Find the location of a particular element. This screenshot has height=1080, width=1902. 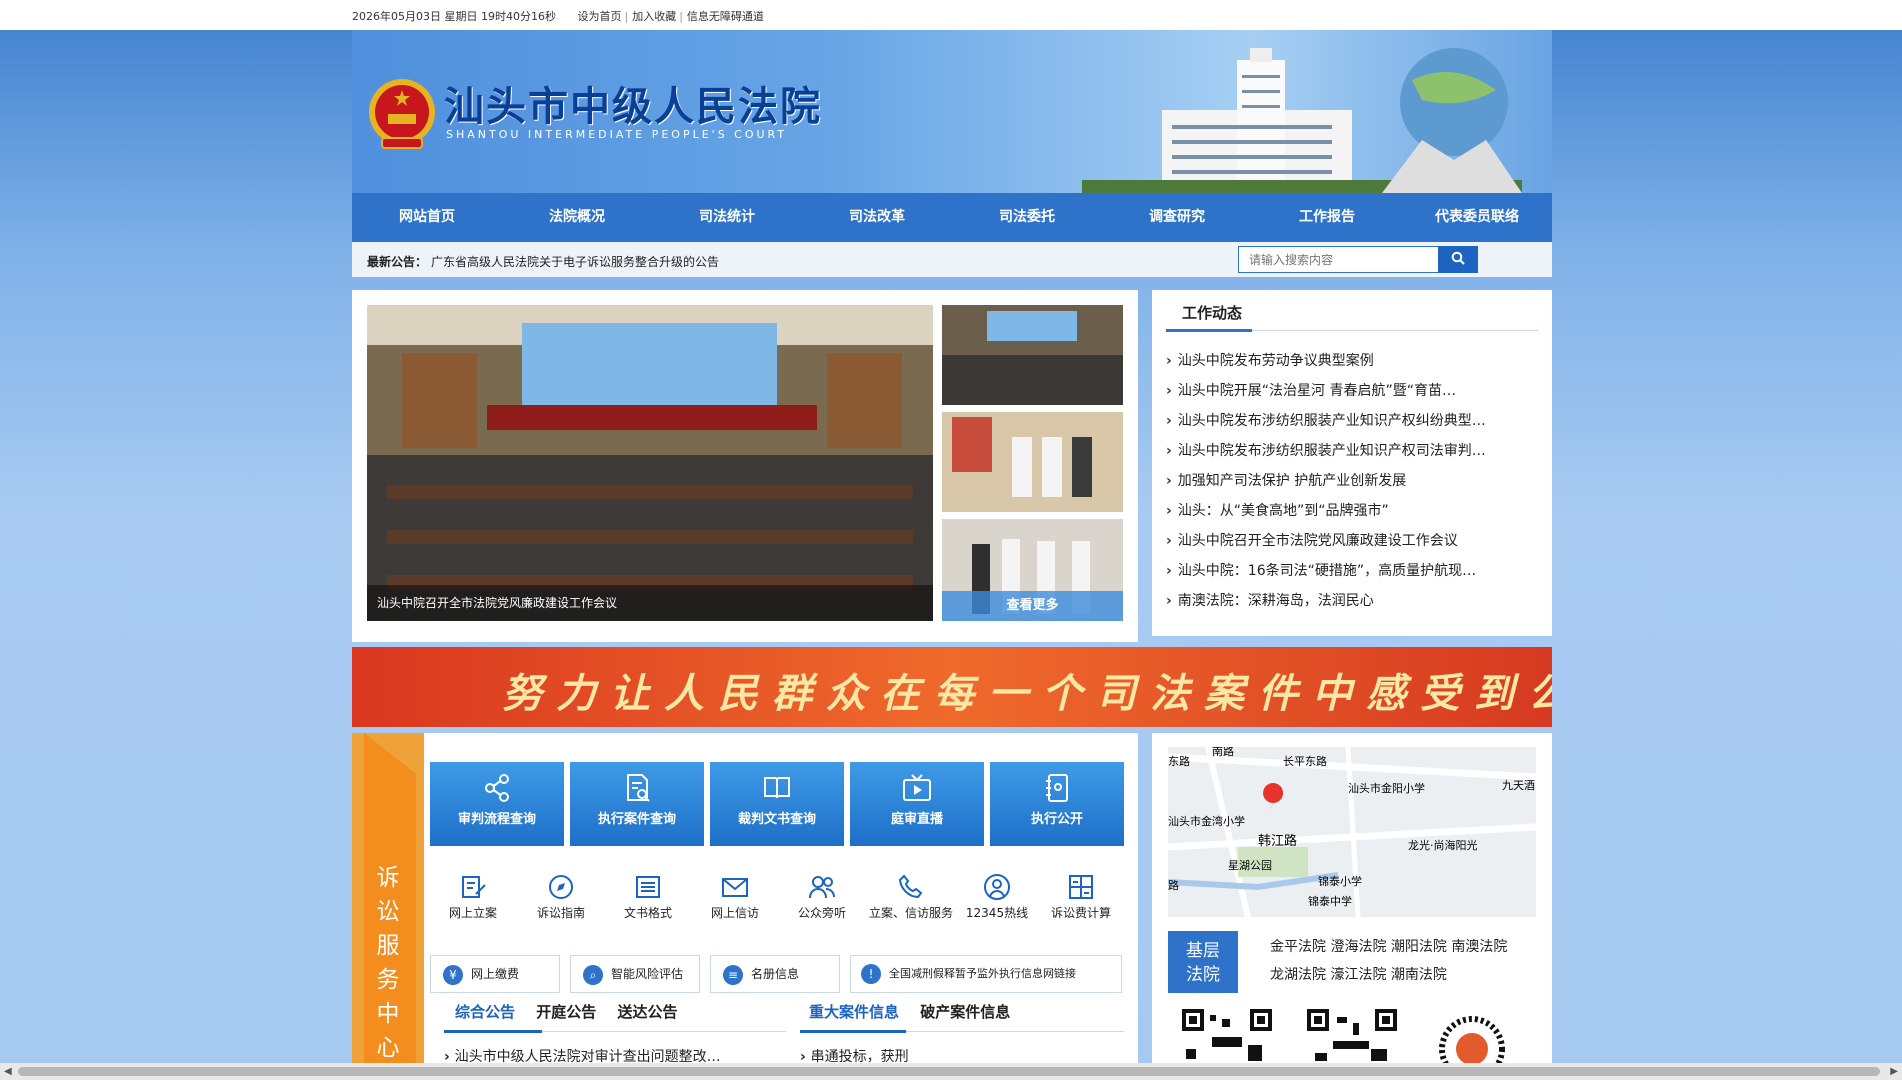

slogan-banner: 努力让人民群众在每一个司法案件中感受到公平正义 is located at coordinates (952, 687).